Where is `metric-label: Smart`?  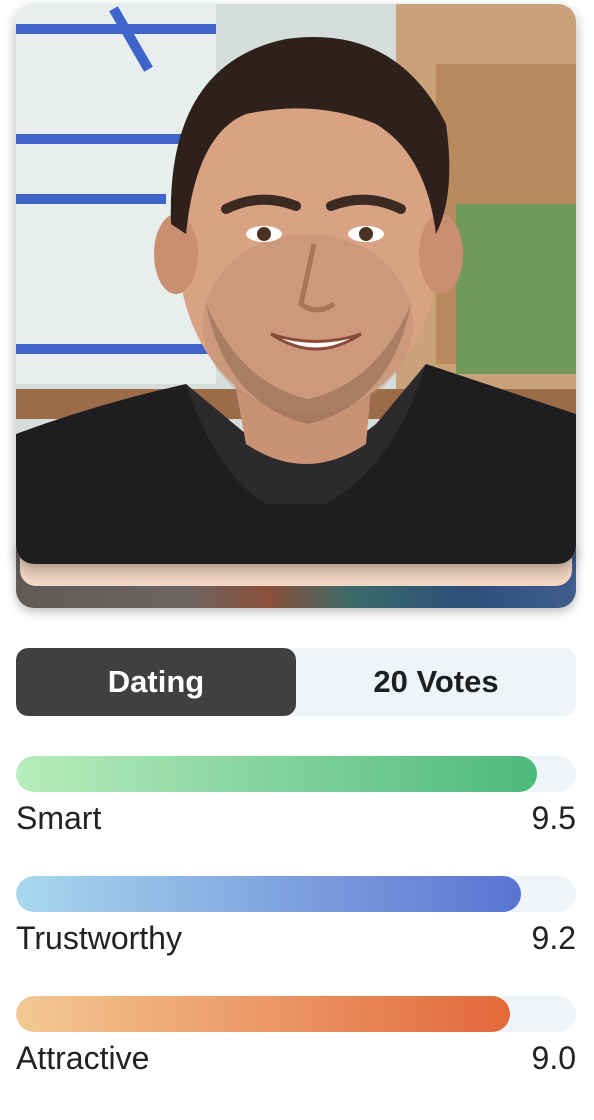
metric-label: Smart is located at coordinates (59, 818).